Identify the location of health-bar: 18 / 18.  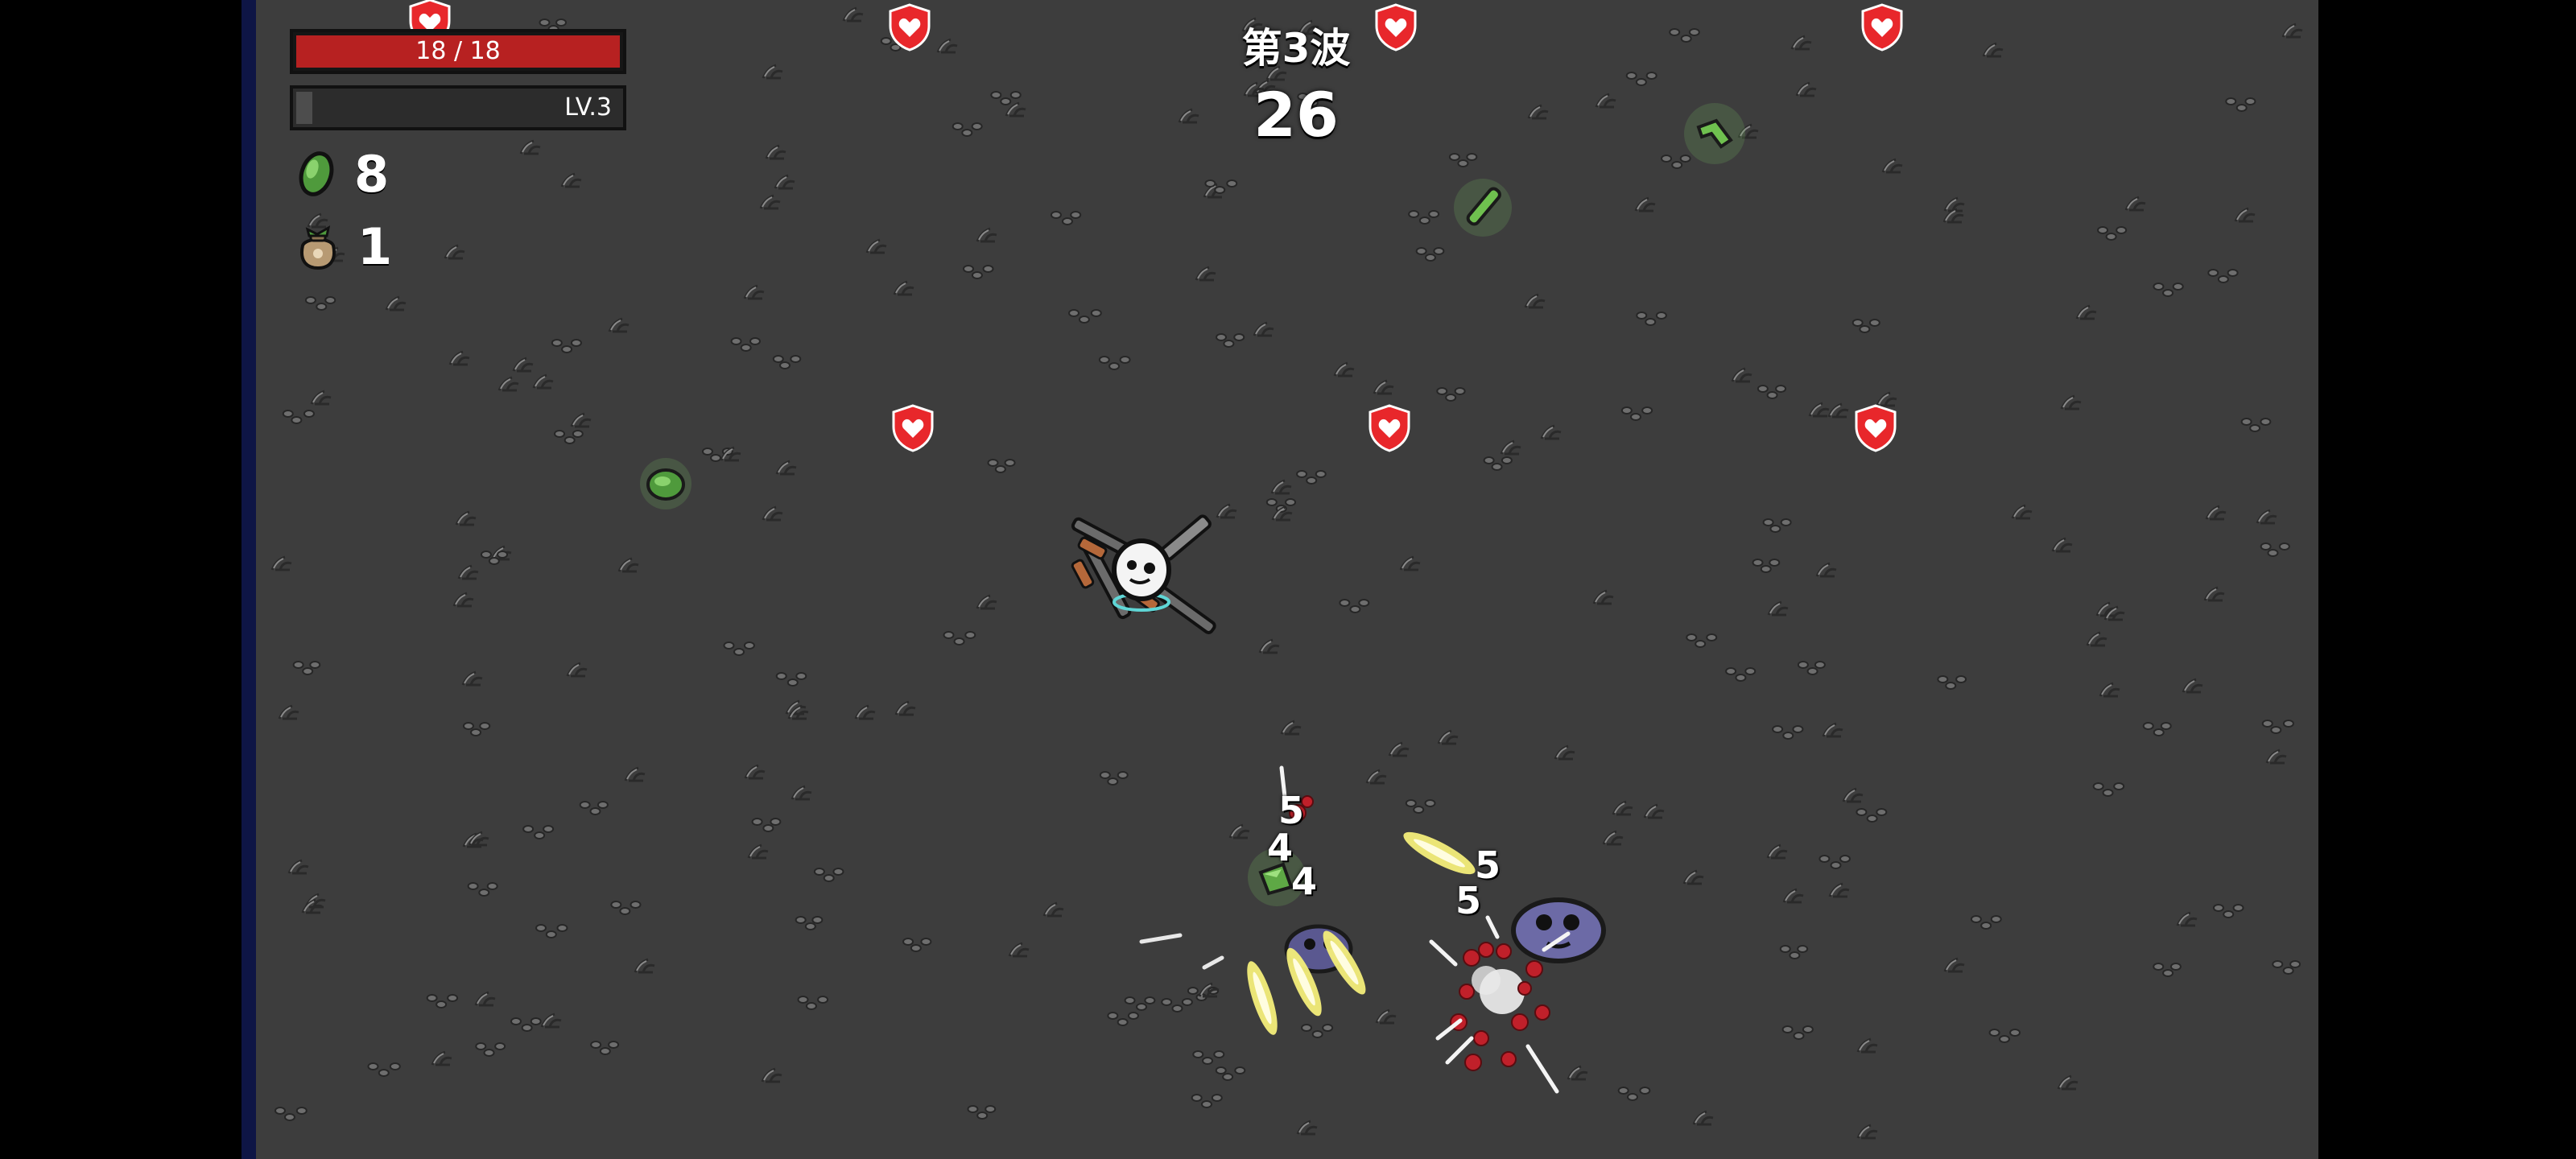
(458, 51).